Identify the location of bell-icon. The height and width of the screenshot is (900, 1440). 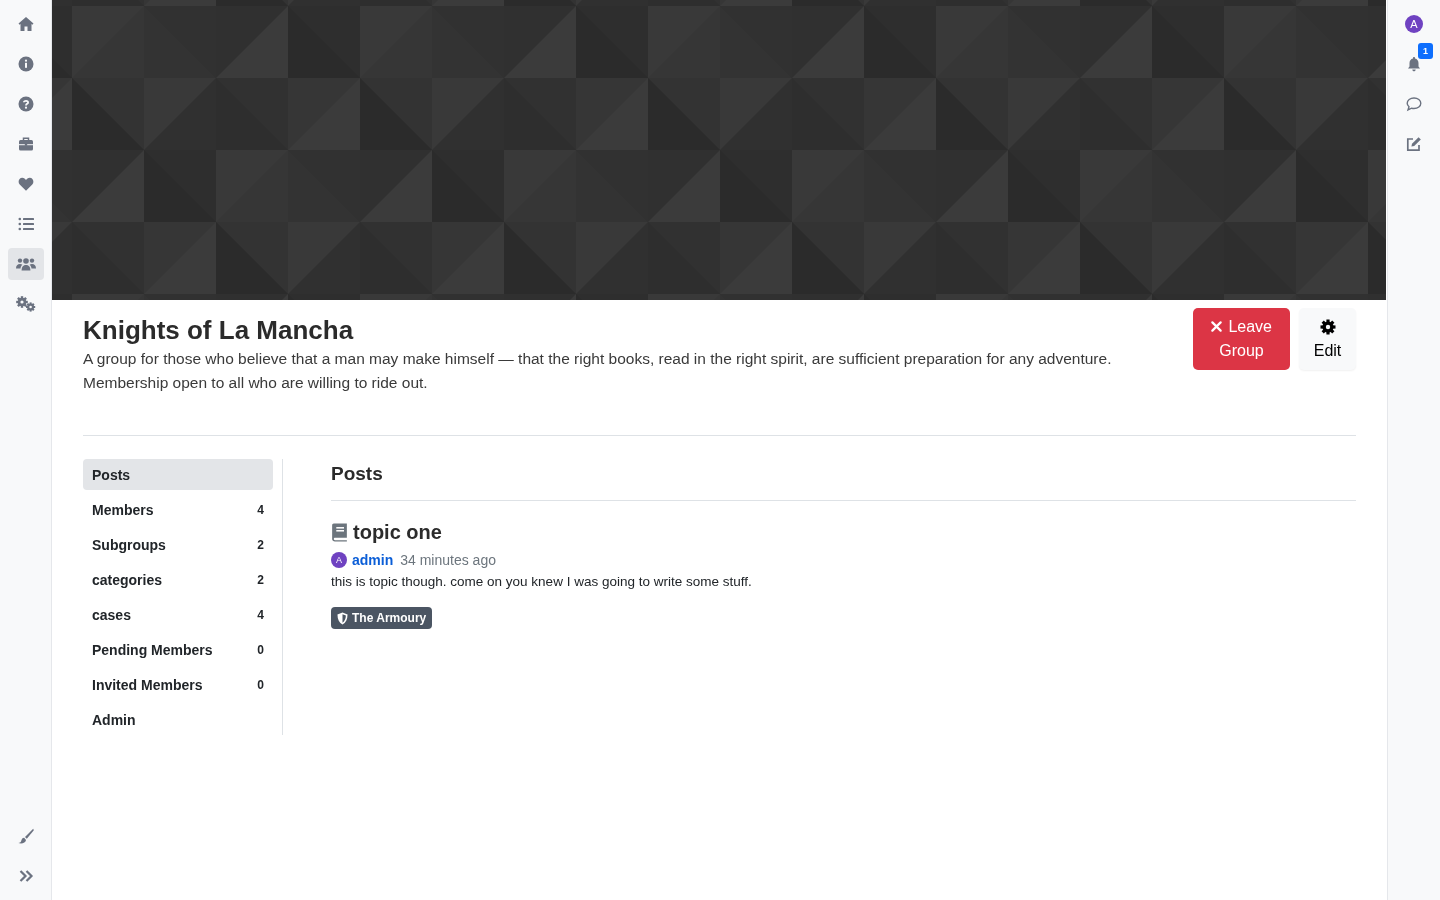
(1414, 64).